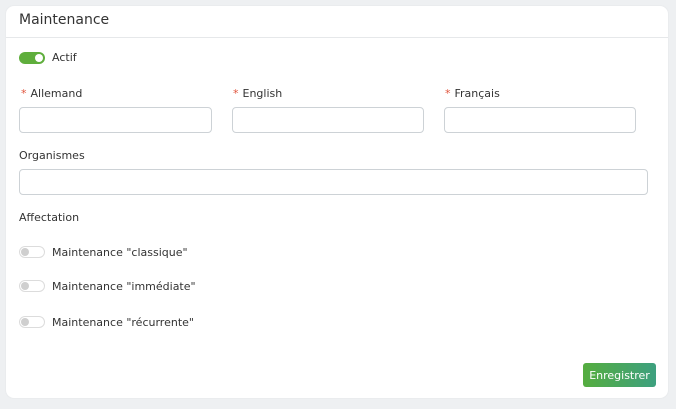 The image size is (676, 409). Describe the element at coordinates (333, 182) in the screenshot. I see `organisms-input` at that location.